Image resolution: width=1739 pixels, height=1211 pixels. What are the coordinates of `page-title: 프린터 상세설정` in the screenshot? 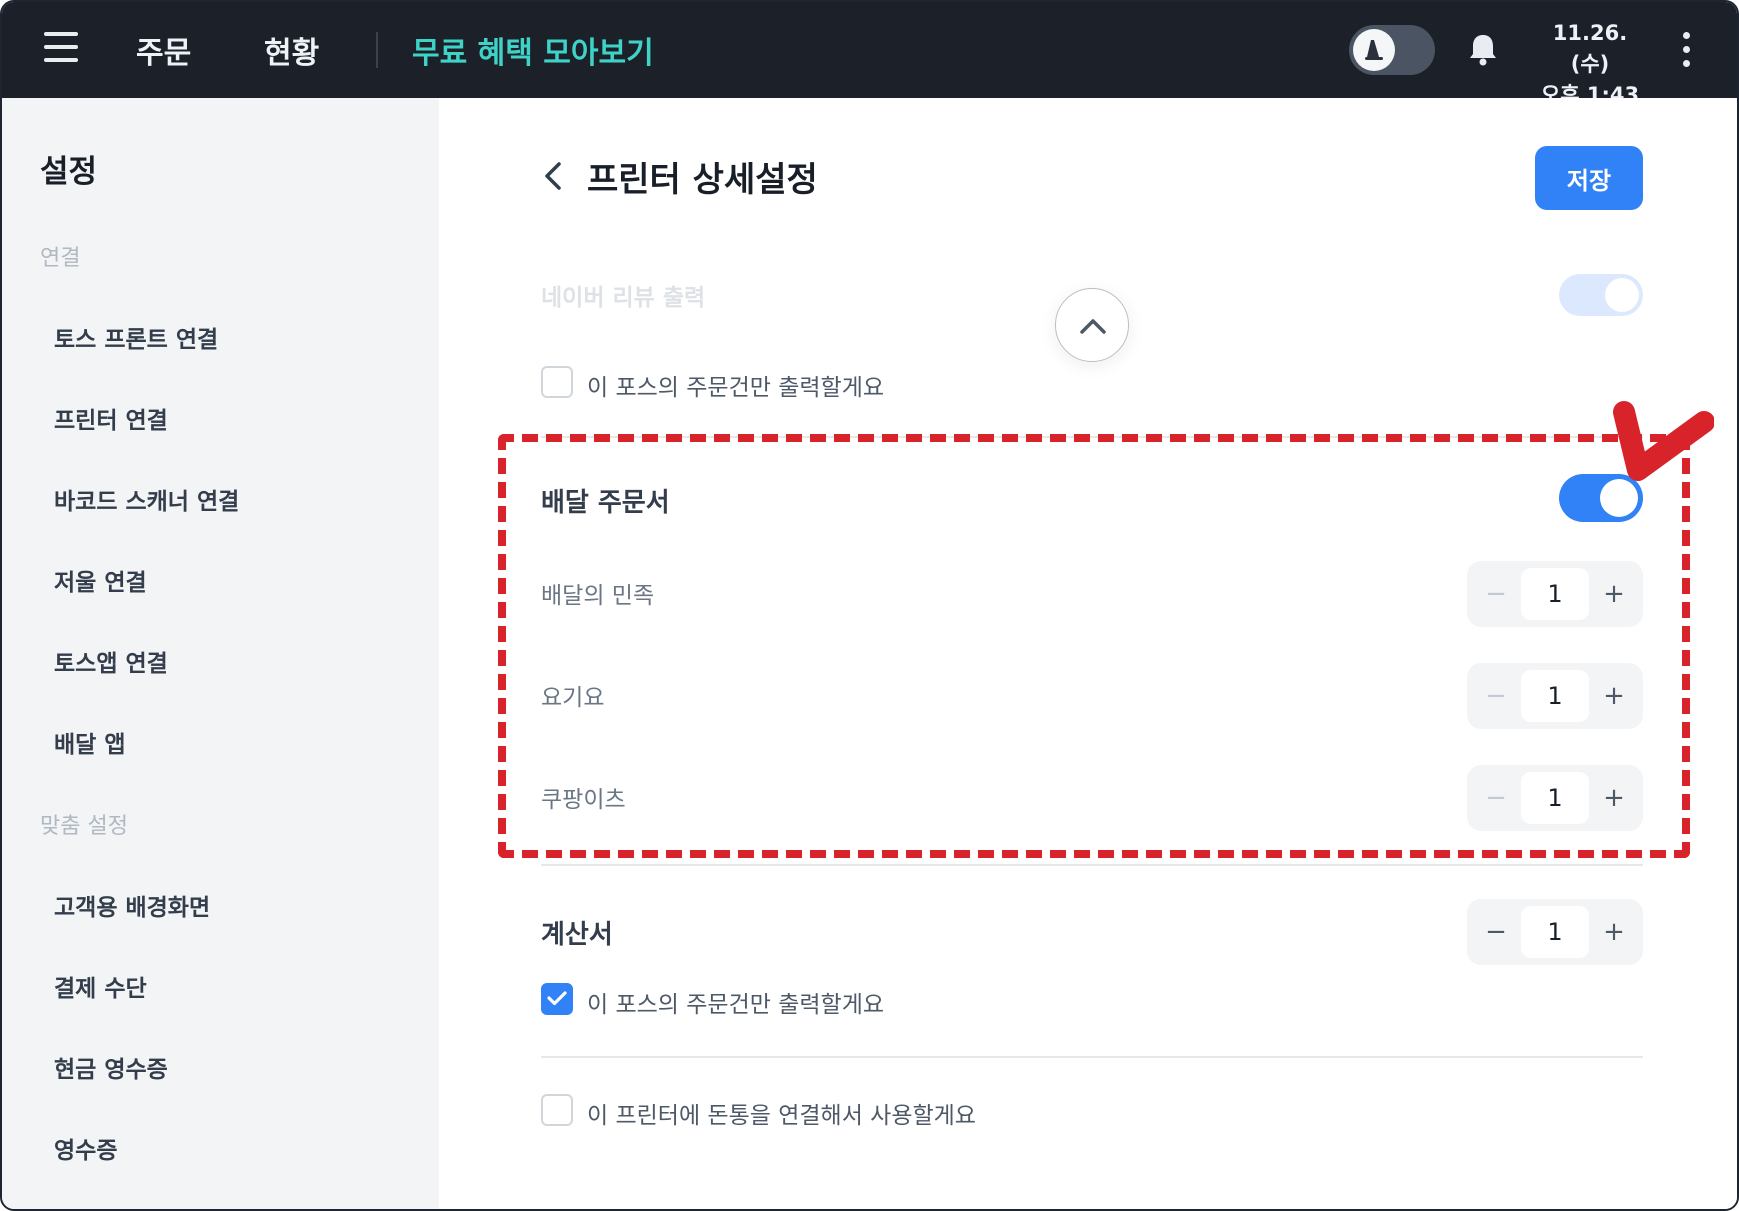 It's located at (702, 180).